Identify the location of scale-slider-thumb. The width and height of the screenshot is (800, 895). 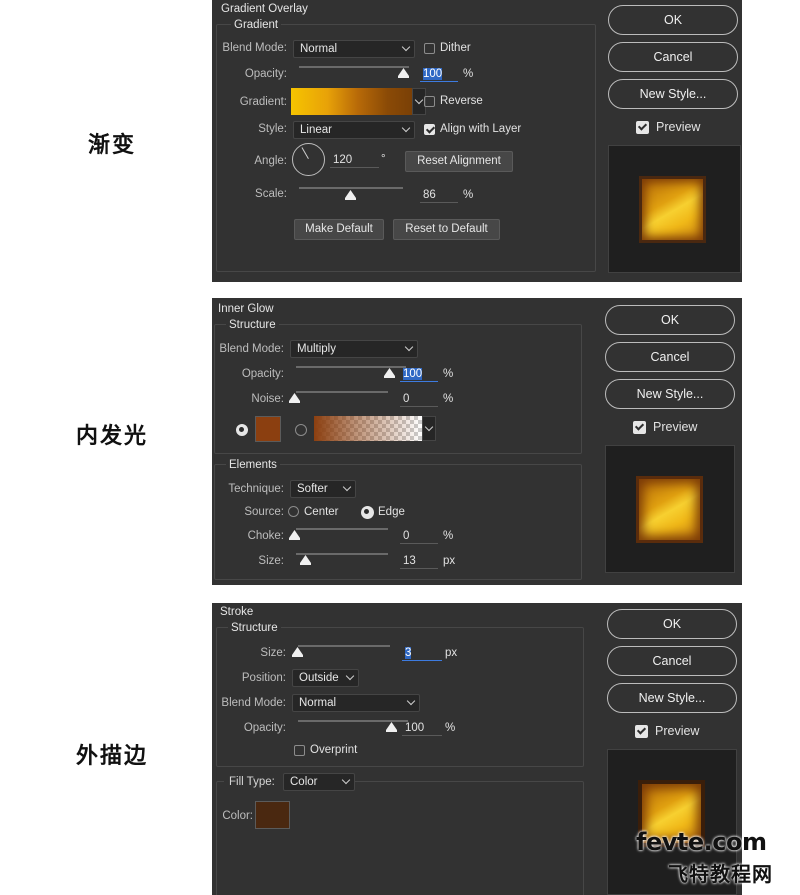
(350, 195).